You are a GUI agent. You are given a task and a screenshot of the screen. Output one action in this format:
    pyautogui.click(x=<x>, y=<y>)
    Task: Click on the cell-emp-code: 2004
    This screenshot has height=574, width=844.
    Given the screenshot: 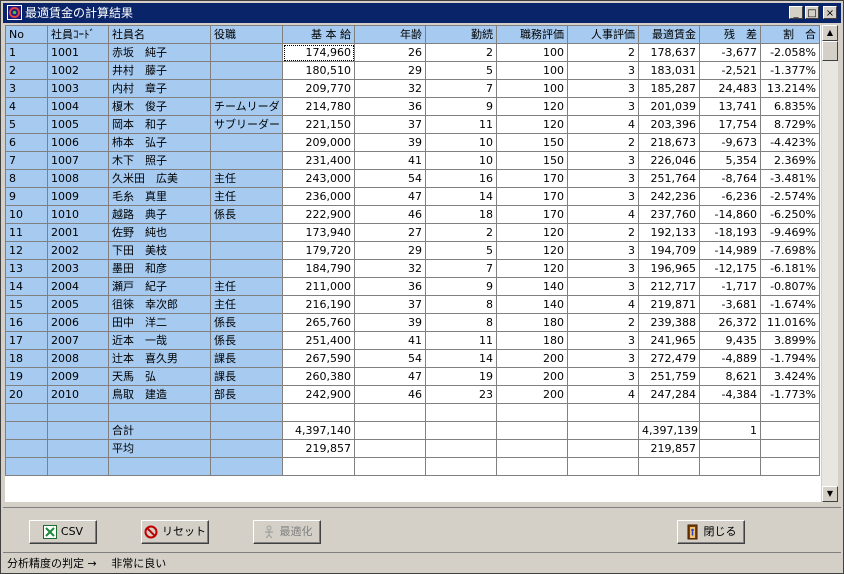 What is the action you would take?
    pyautogui.click(x=78, y=286)
    